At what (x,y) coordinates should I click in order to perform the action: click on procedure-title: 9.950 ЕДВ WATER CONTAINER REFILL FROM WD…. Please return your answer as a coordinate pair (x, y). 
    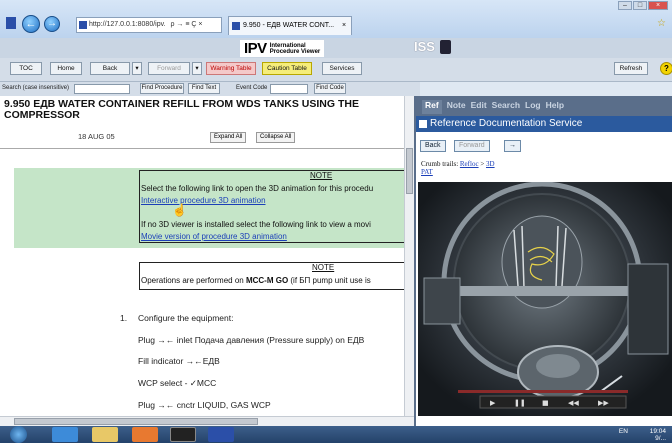
    Looking at the image, I should click on (181, 109).